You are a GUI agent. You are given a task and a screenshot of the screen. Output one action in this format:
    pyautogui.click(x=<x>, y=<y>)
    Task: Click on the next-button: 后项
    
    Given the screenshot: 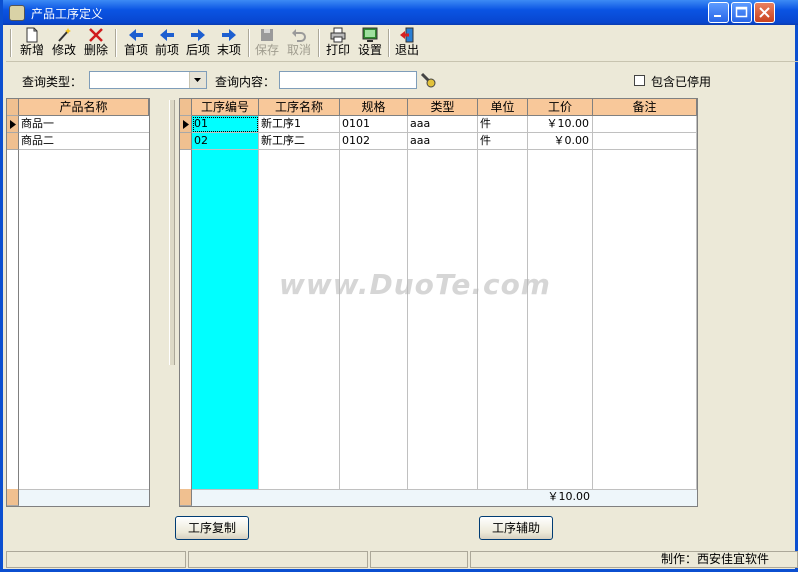 What is the action you would take?
    pyautogui.click(x=198, y=43)
    